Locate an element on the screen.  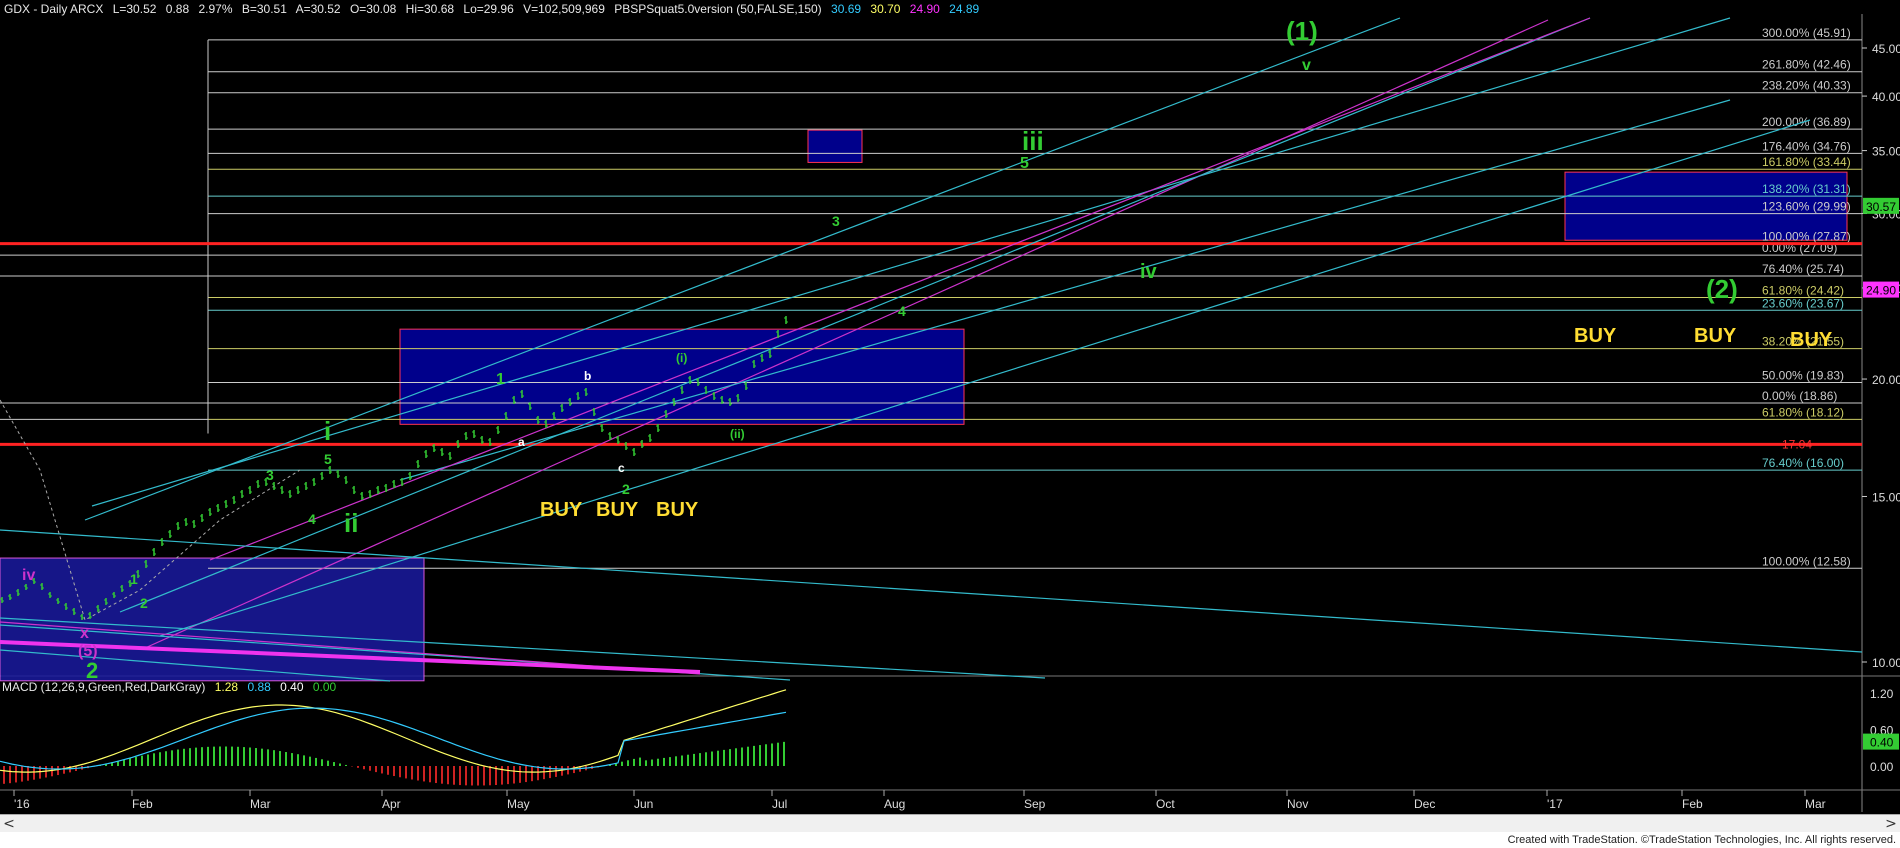
wave-label: c is located at coordinates (621, 468).